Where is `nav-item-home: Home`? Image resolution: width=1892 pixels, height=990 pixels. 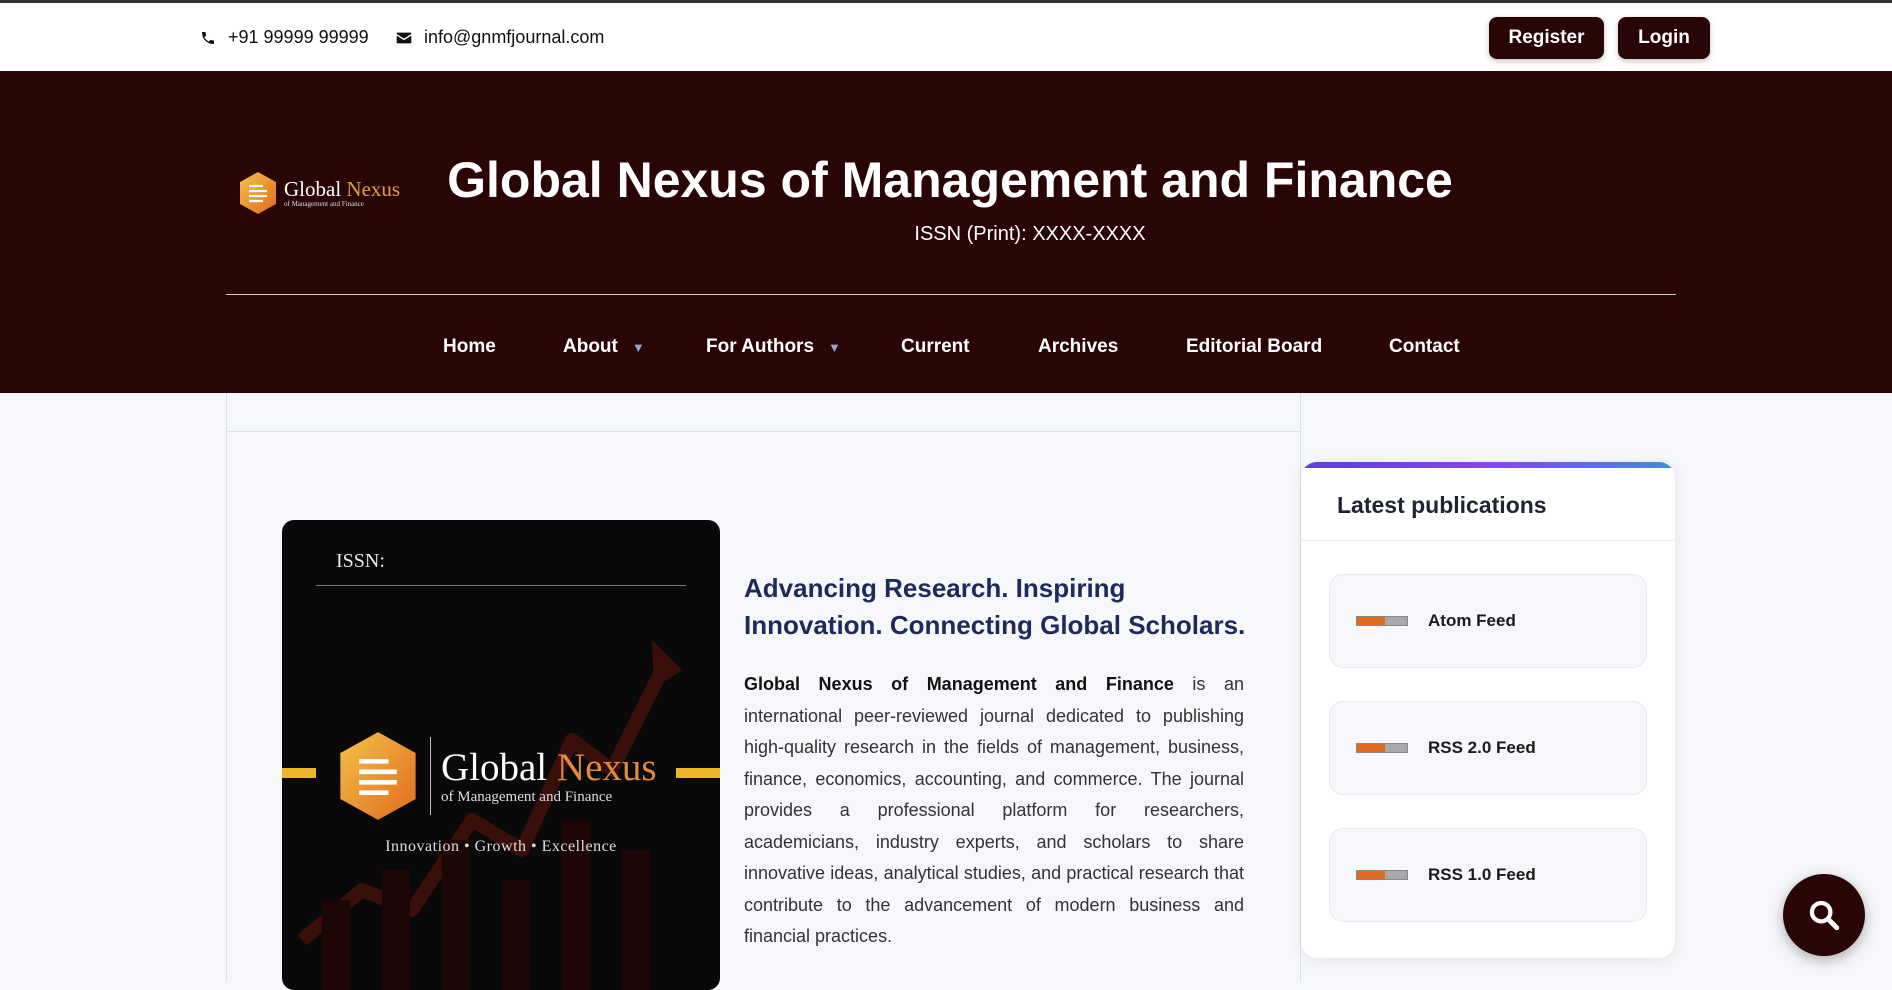
nav-item-home: Home is located at coordinates (469, 347).